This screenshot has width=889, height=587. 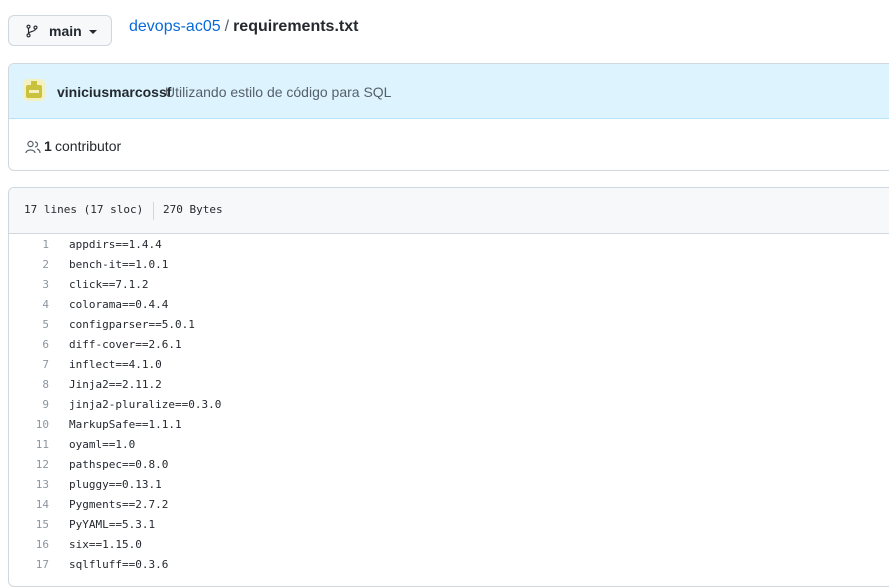 What do you see at coordinates (449, 265) in the screenshot?
I see `code-line: 2 bench-it==1.0.1` at bounding box center [449, 265].